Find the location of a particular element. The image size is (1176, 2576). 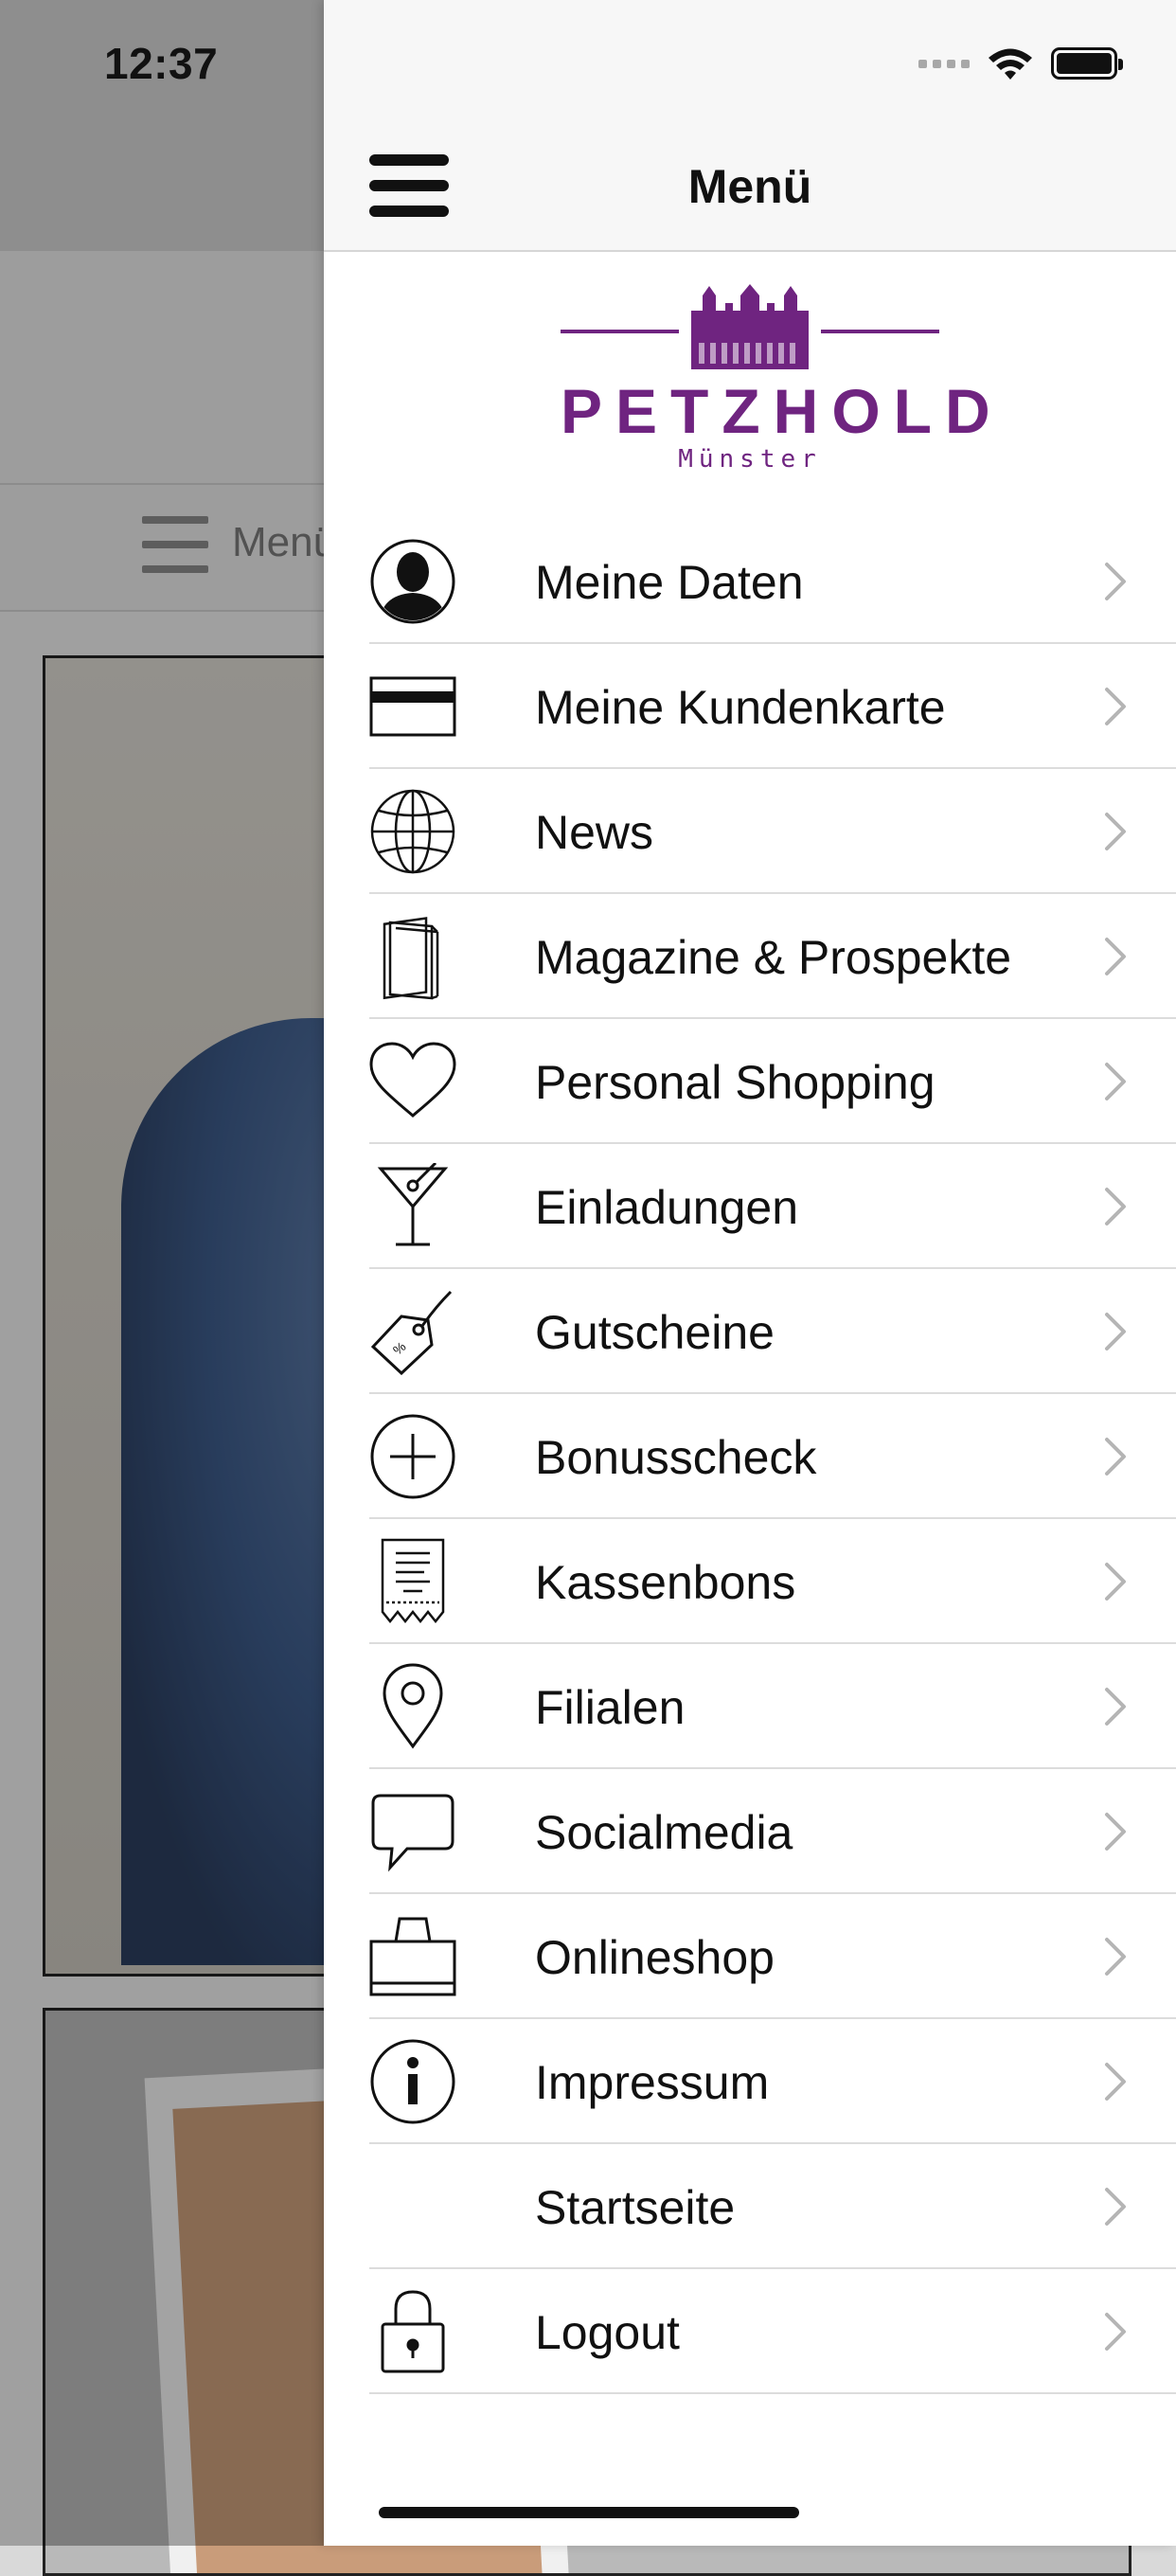

status-icons is located at coordinates (1020, 63).